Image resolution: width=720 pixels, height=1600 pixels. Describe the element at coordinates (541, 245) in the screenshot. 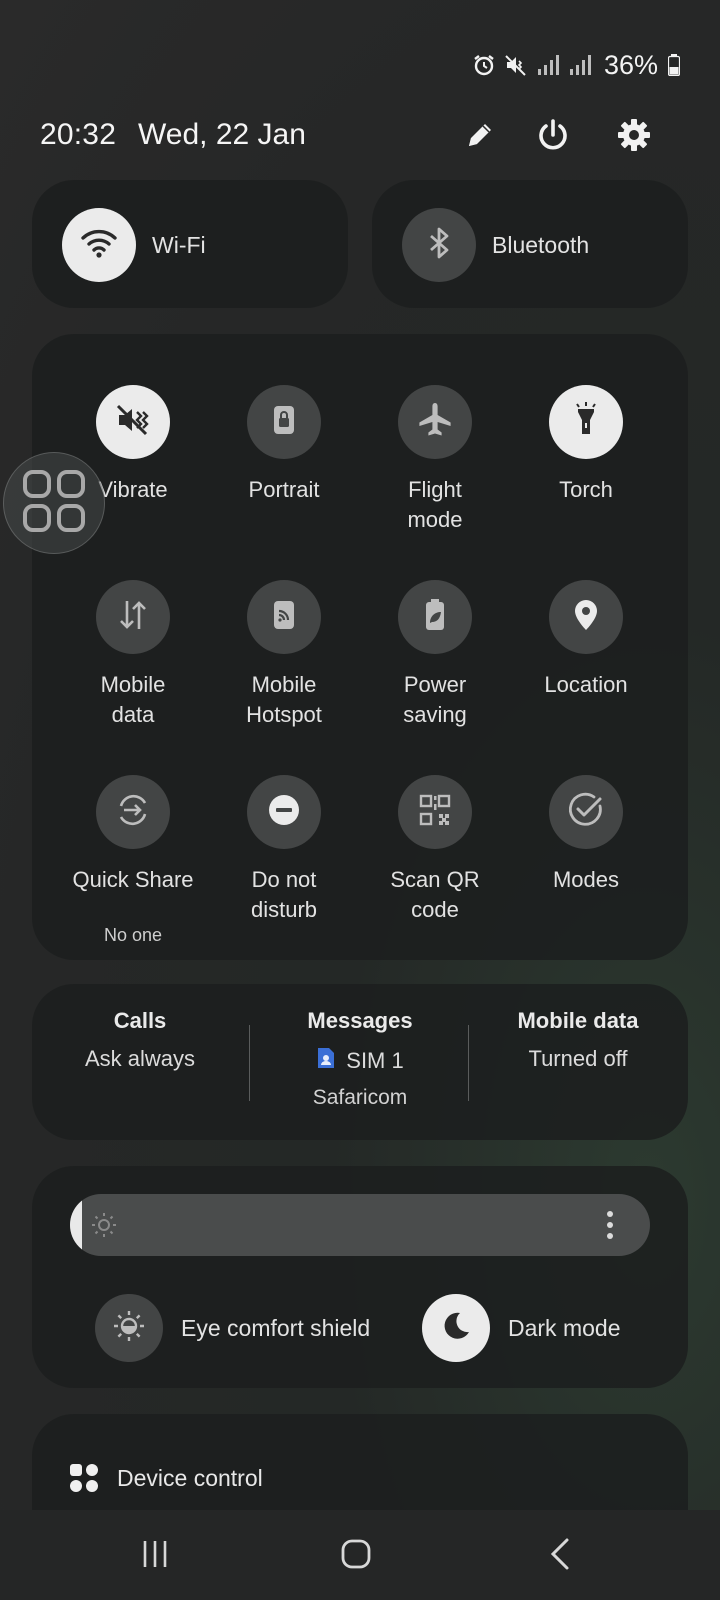

I see `bluetooth-label: Bluetooth` at that location.